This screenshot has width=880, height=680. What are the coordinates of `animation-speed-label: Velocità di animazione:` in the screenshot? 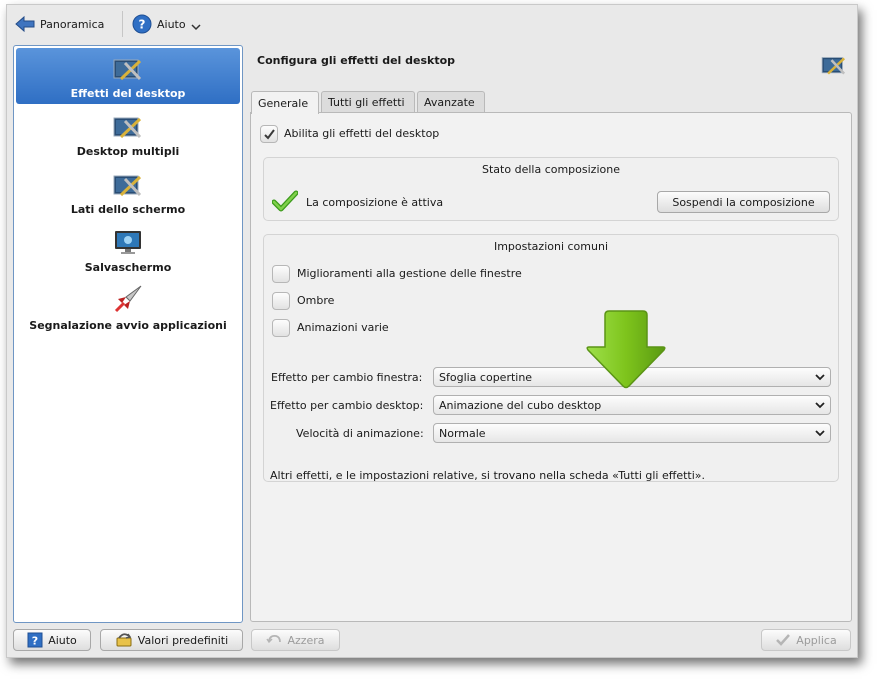 It's located at (360, 433).